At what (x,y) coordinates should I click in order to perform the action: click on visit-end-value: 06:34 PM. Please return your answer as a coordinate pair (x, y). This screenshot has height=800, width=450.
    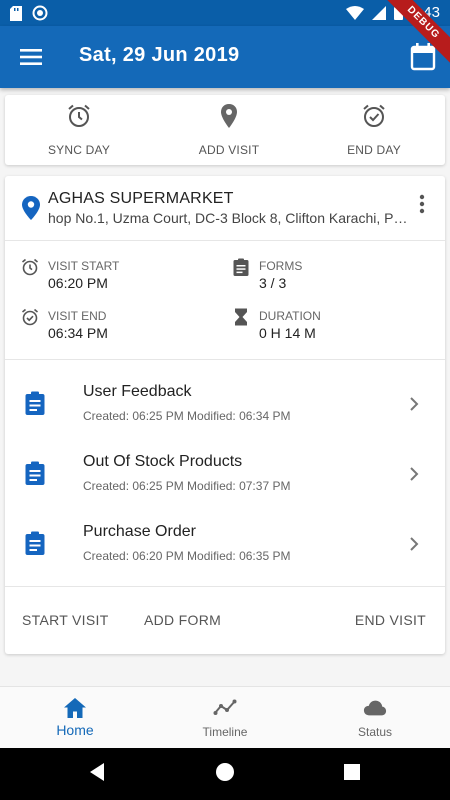
    Looking at the image, I should click on (78, 333).